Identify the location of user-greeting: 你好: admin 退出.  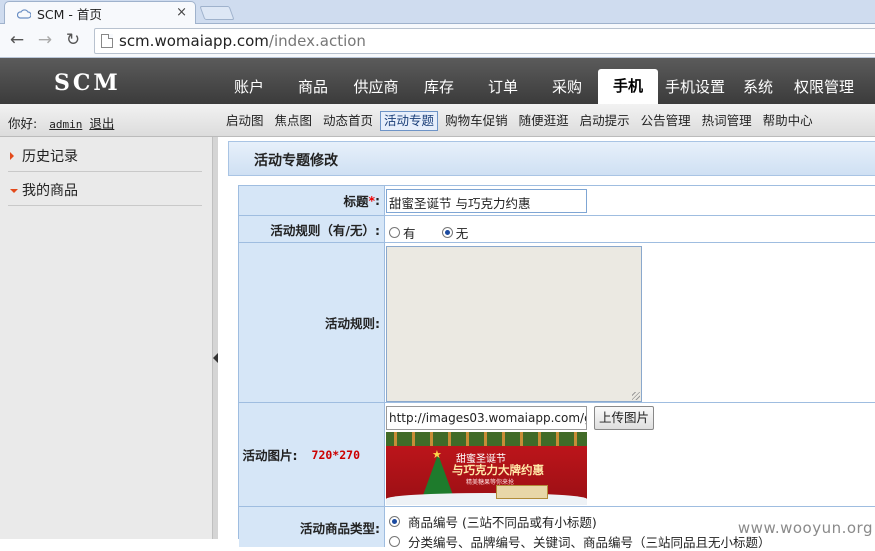
(61, 122).